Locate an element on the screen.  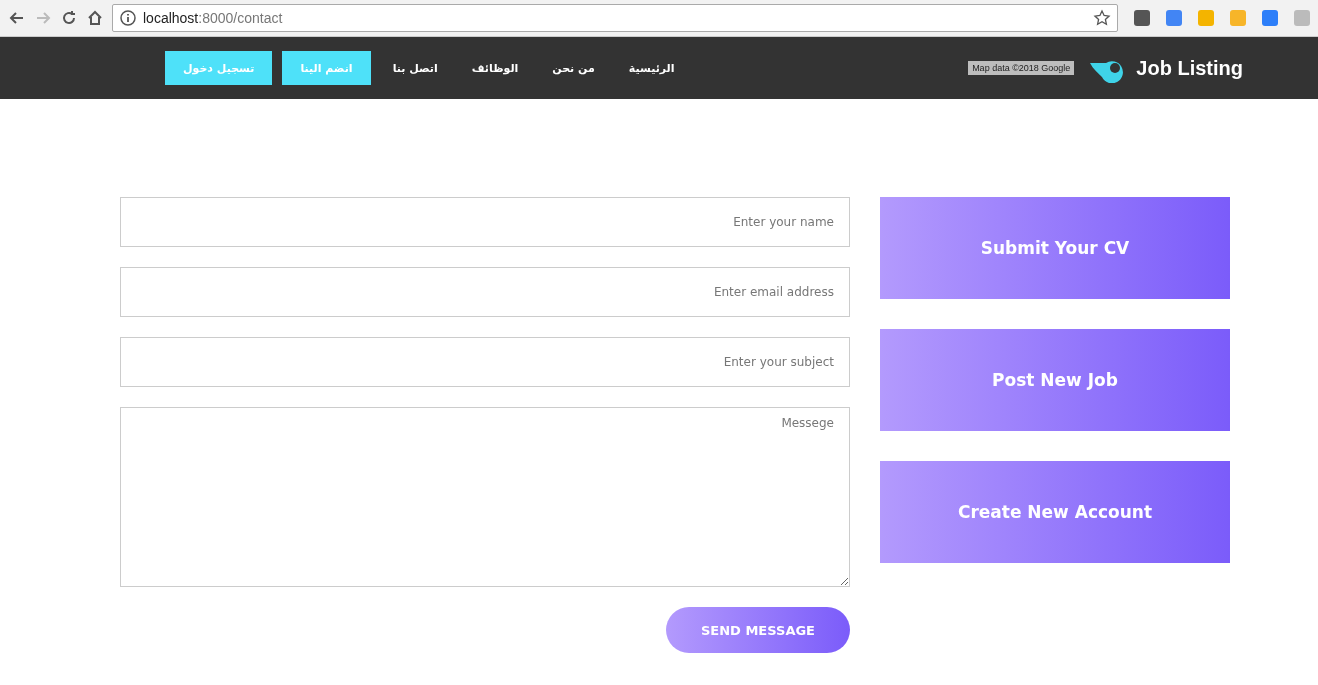
input-field: Enter email address is located at coordinates (485, 292).